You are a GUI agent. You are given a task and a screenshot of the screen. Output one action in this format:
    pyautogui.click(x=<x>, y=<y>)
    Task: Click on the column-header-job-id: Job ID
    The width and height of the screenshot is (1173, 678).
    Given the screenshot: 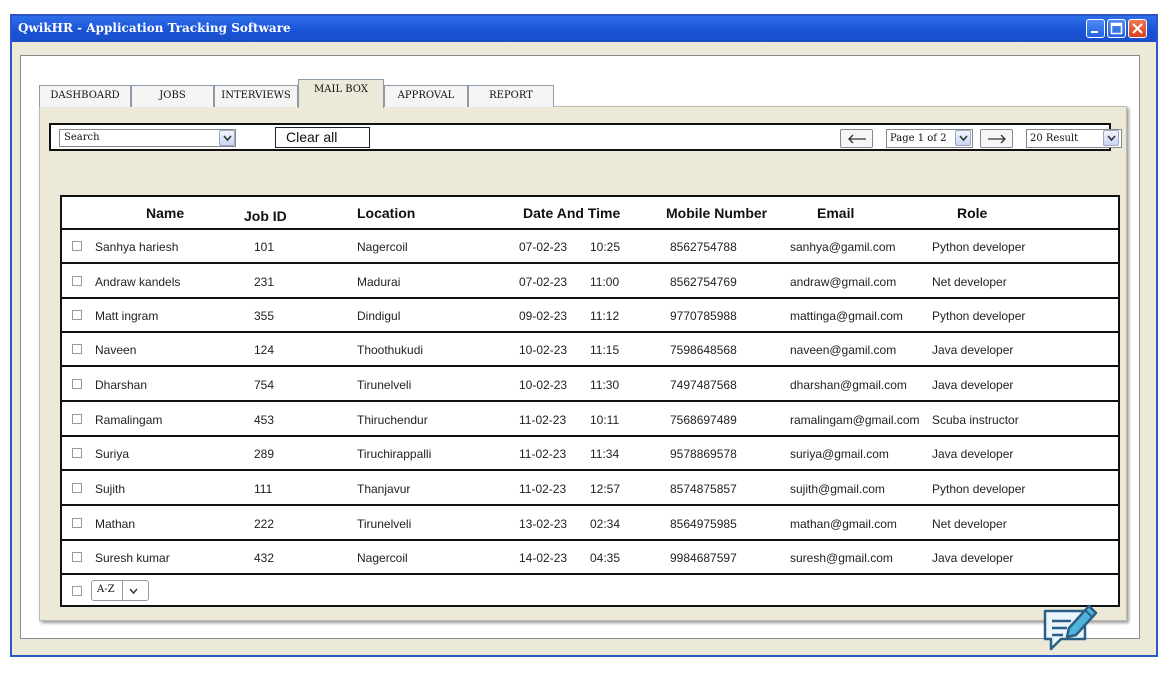 What is the action you would take?
    pyautogui.click(x=265, y=216)
    